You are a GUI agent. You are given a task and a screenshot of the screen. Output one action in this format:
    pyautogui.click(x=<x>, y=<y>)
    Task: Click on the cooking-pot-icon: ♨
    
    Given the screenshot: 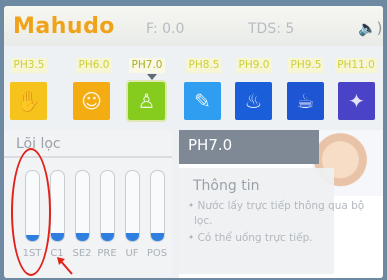 What is the action you would take?
    pyautogui.click(x=253, y=101)
    